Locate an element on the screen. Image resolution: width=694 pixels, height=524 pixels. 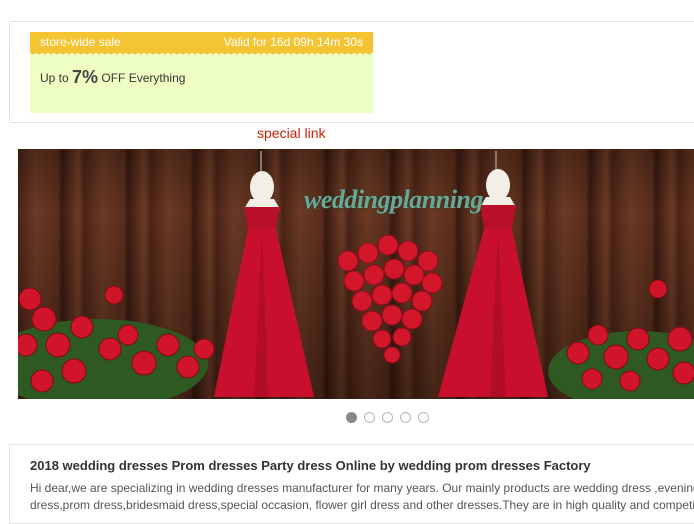
offer-percent: 7% is located at coordinates (85, 77).